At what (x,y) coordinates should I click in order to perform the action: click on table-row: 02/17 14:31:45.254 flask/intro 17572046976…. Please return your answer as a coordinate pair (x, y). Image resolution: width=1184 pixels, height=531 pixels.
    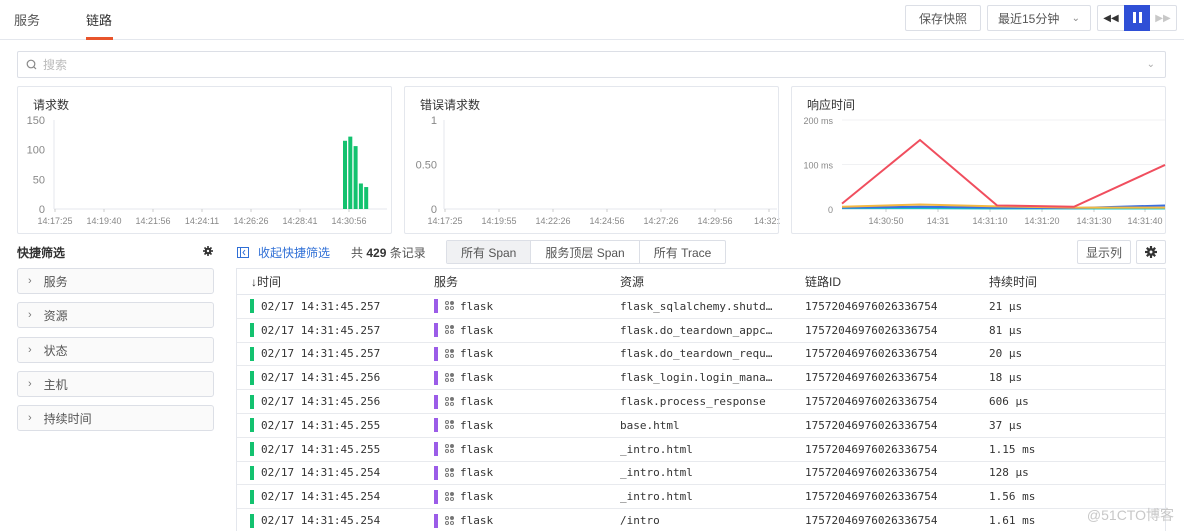
    Looking at the image, I should click on (701, 520).